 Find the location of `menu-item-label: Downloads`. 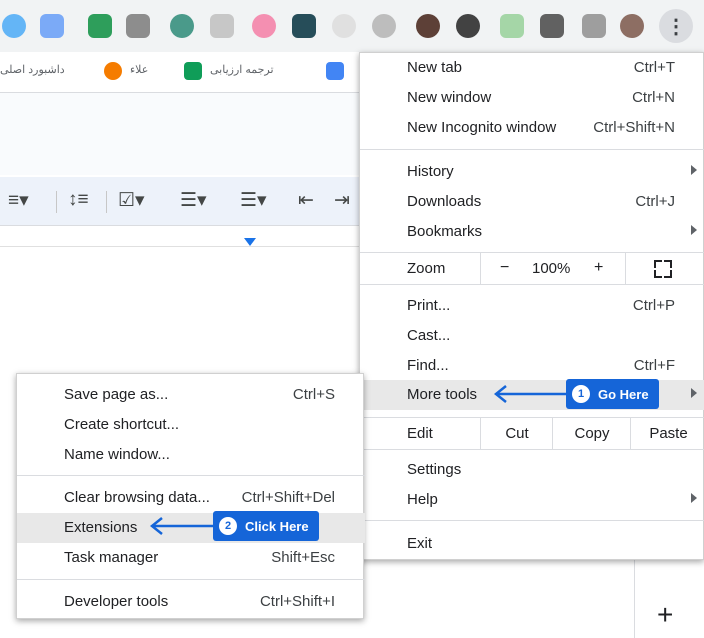

menu-item-label: Downloads is located at coordinates (444, 201).